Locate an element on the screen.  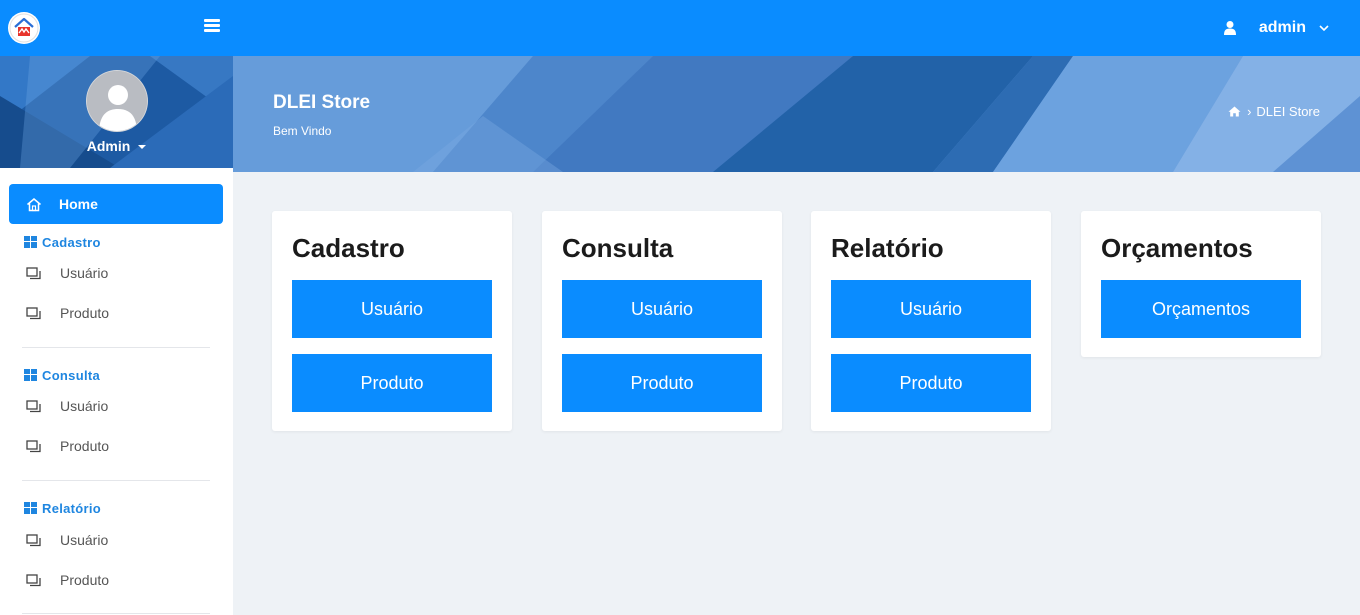
card-consulta: Consulta Usuário Produto is located at coordinates (662, 321).